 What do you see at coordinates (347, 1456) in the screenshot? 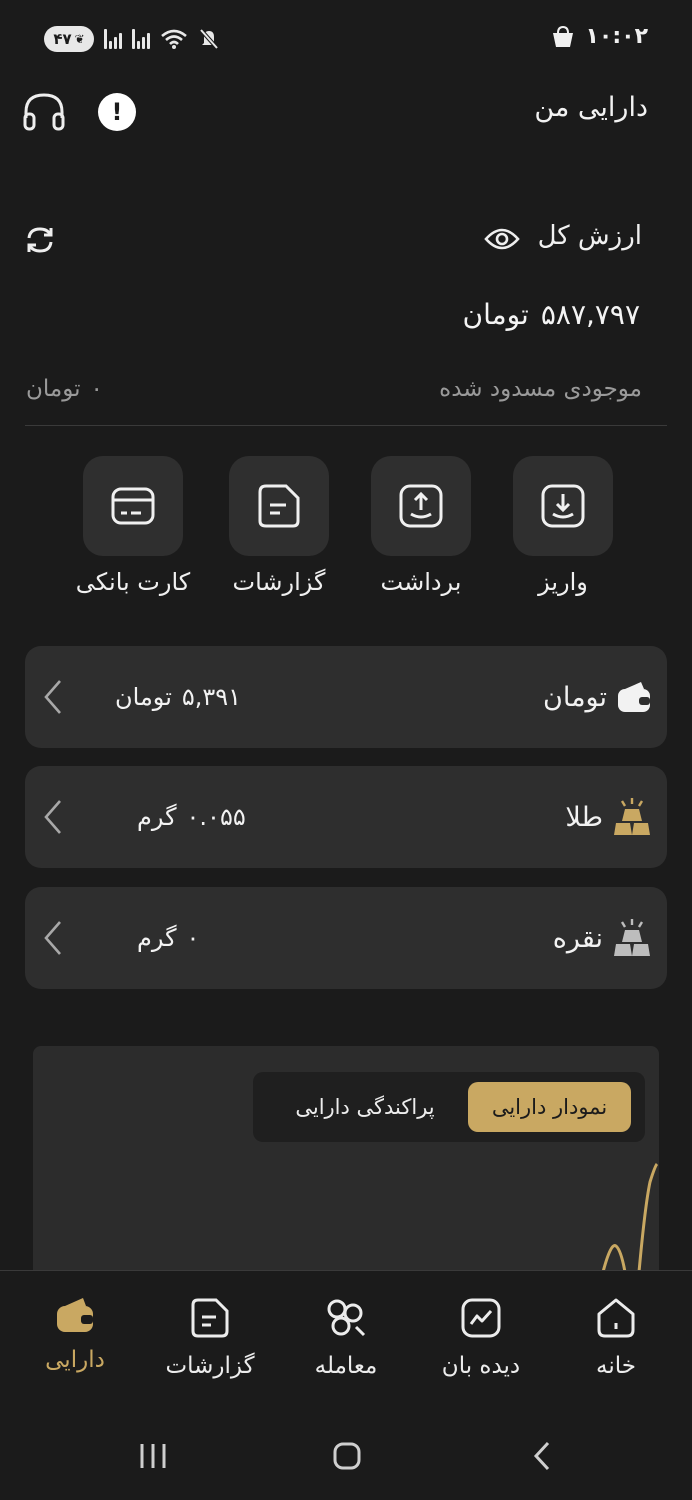
I see `home-button` at bounding box center [347, 1456].